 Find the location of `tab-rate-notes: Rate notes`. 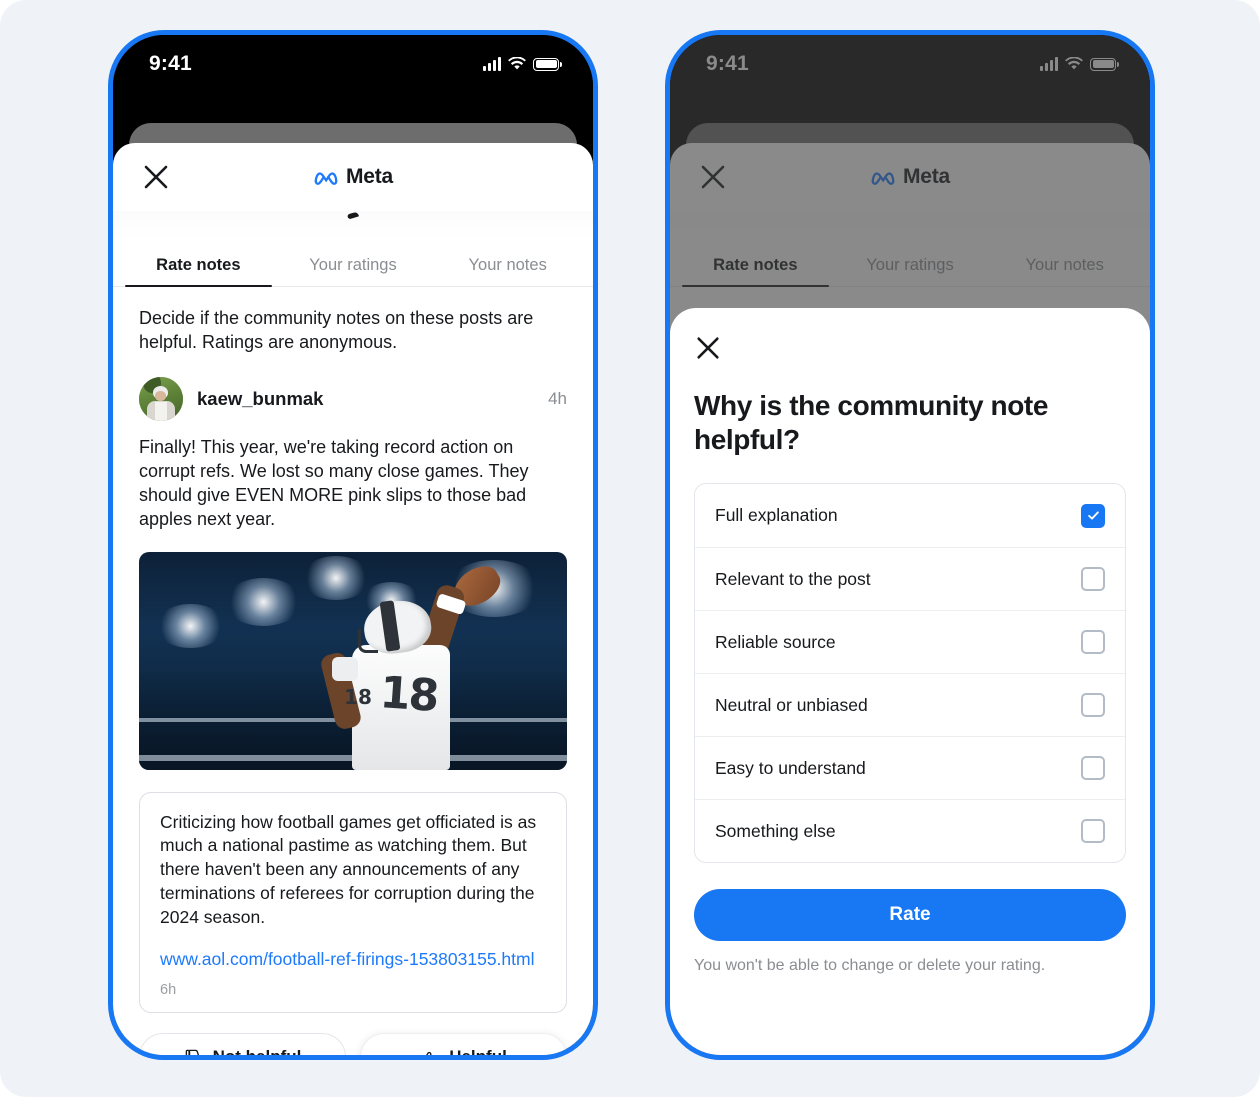

tab-rate-notes: Rate notes is located at coordinates (198, 271).